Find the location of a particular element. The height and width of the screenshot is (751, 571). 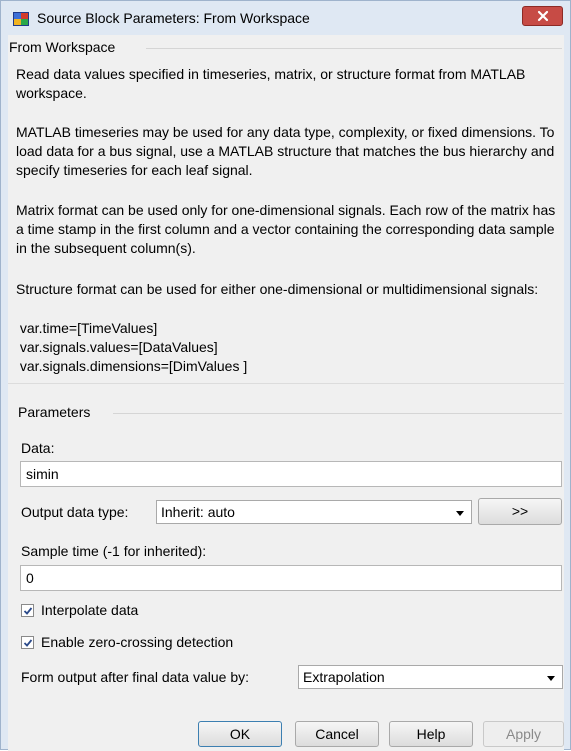

output-data-type-value: Inherit: auto is located at coordinates (198, 512).